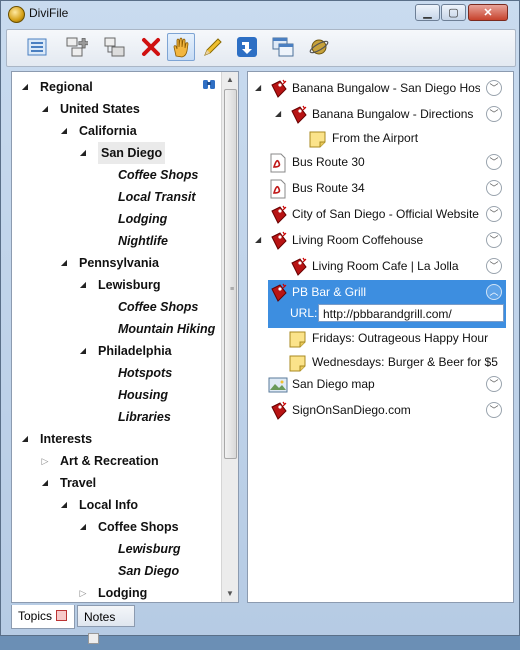 Image resolution: width=520 pixels, height=650 pixels. Describe the element at coordinates (379, 411) in the screenshot. I see `item-row: SignOnSanDiego.com ﹀` at that location.